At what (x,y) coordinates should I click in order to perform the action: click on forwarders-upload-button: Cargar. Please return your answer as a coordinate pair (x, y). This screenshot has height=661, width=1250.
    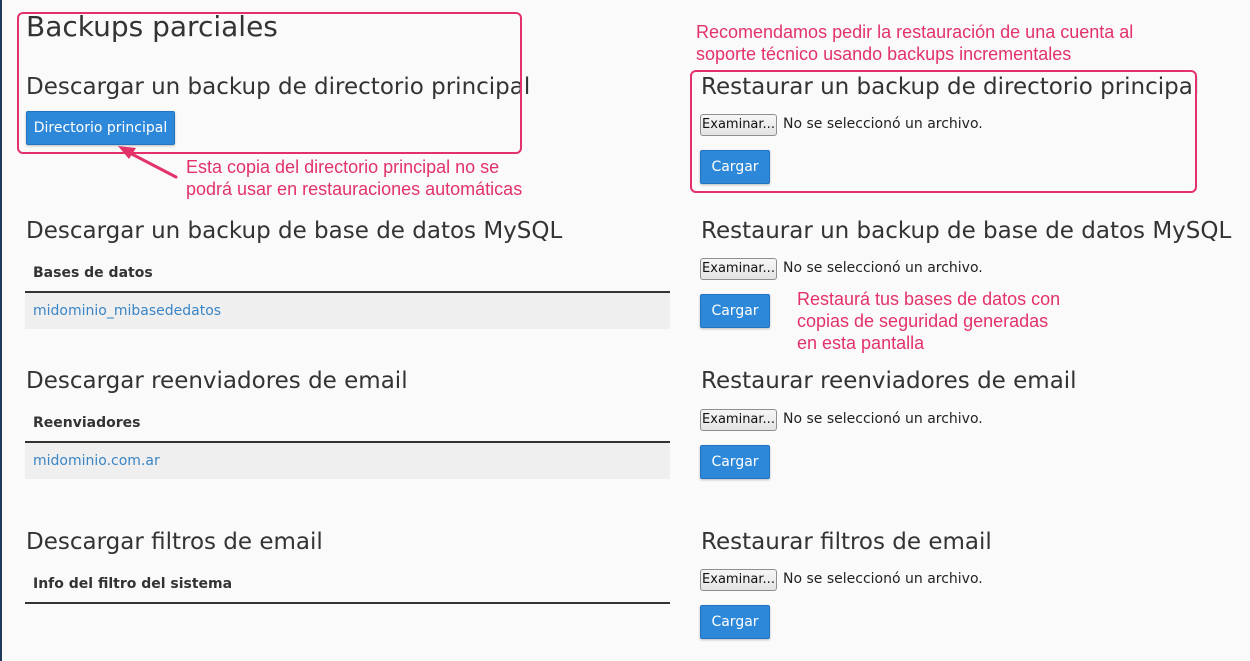
    Looking at the image, I should click on (735, 462).